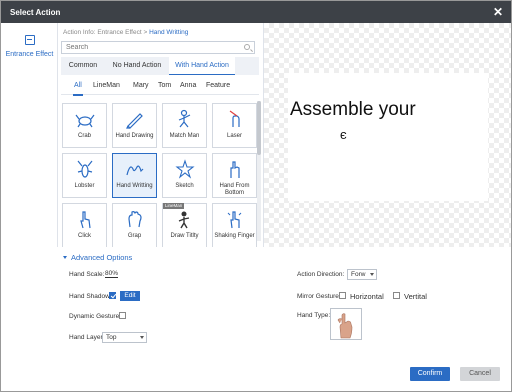 The height and width of the screenshot is (392, 512). Describe the element at coordinates (318, 296) in the screenshot. I see `mirror-gesture-label: Mirror Gesture` at that location.